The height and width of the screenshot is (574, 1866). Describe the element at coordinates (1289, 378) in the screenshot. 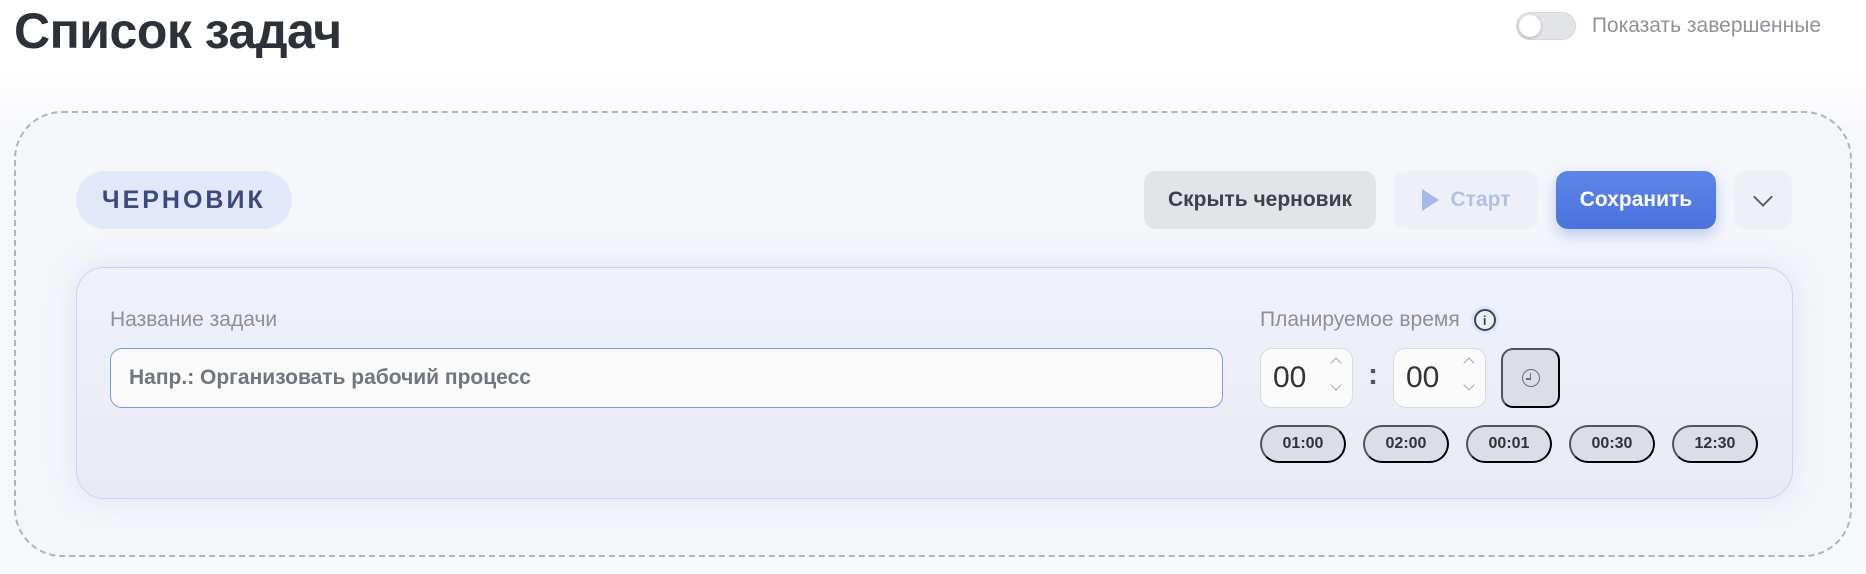

I see `hours-value: 00` at that location.